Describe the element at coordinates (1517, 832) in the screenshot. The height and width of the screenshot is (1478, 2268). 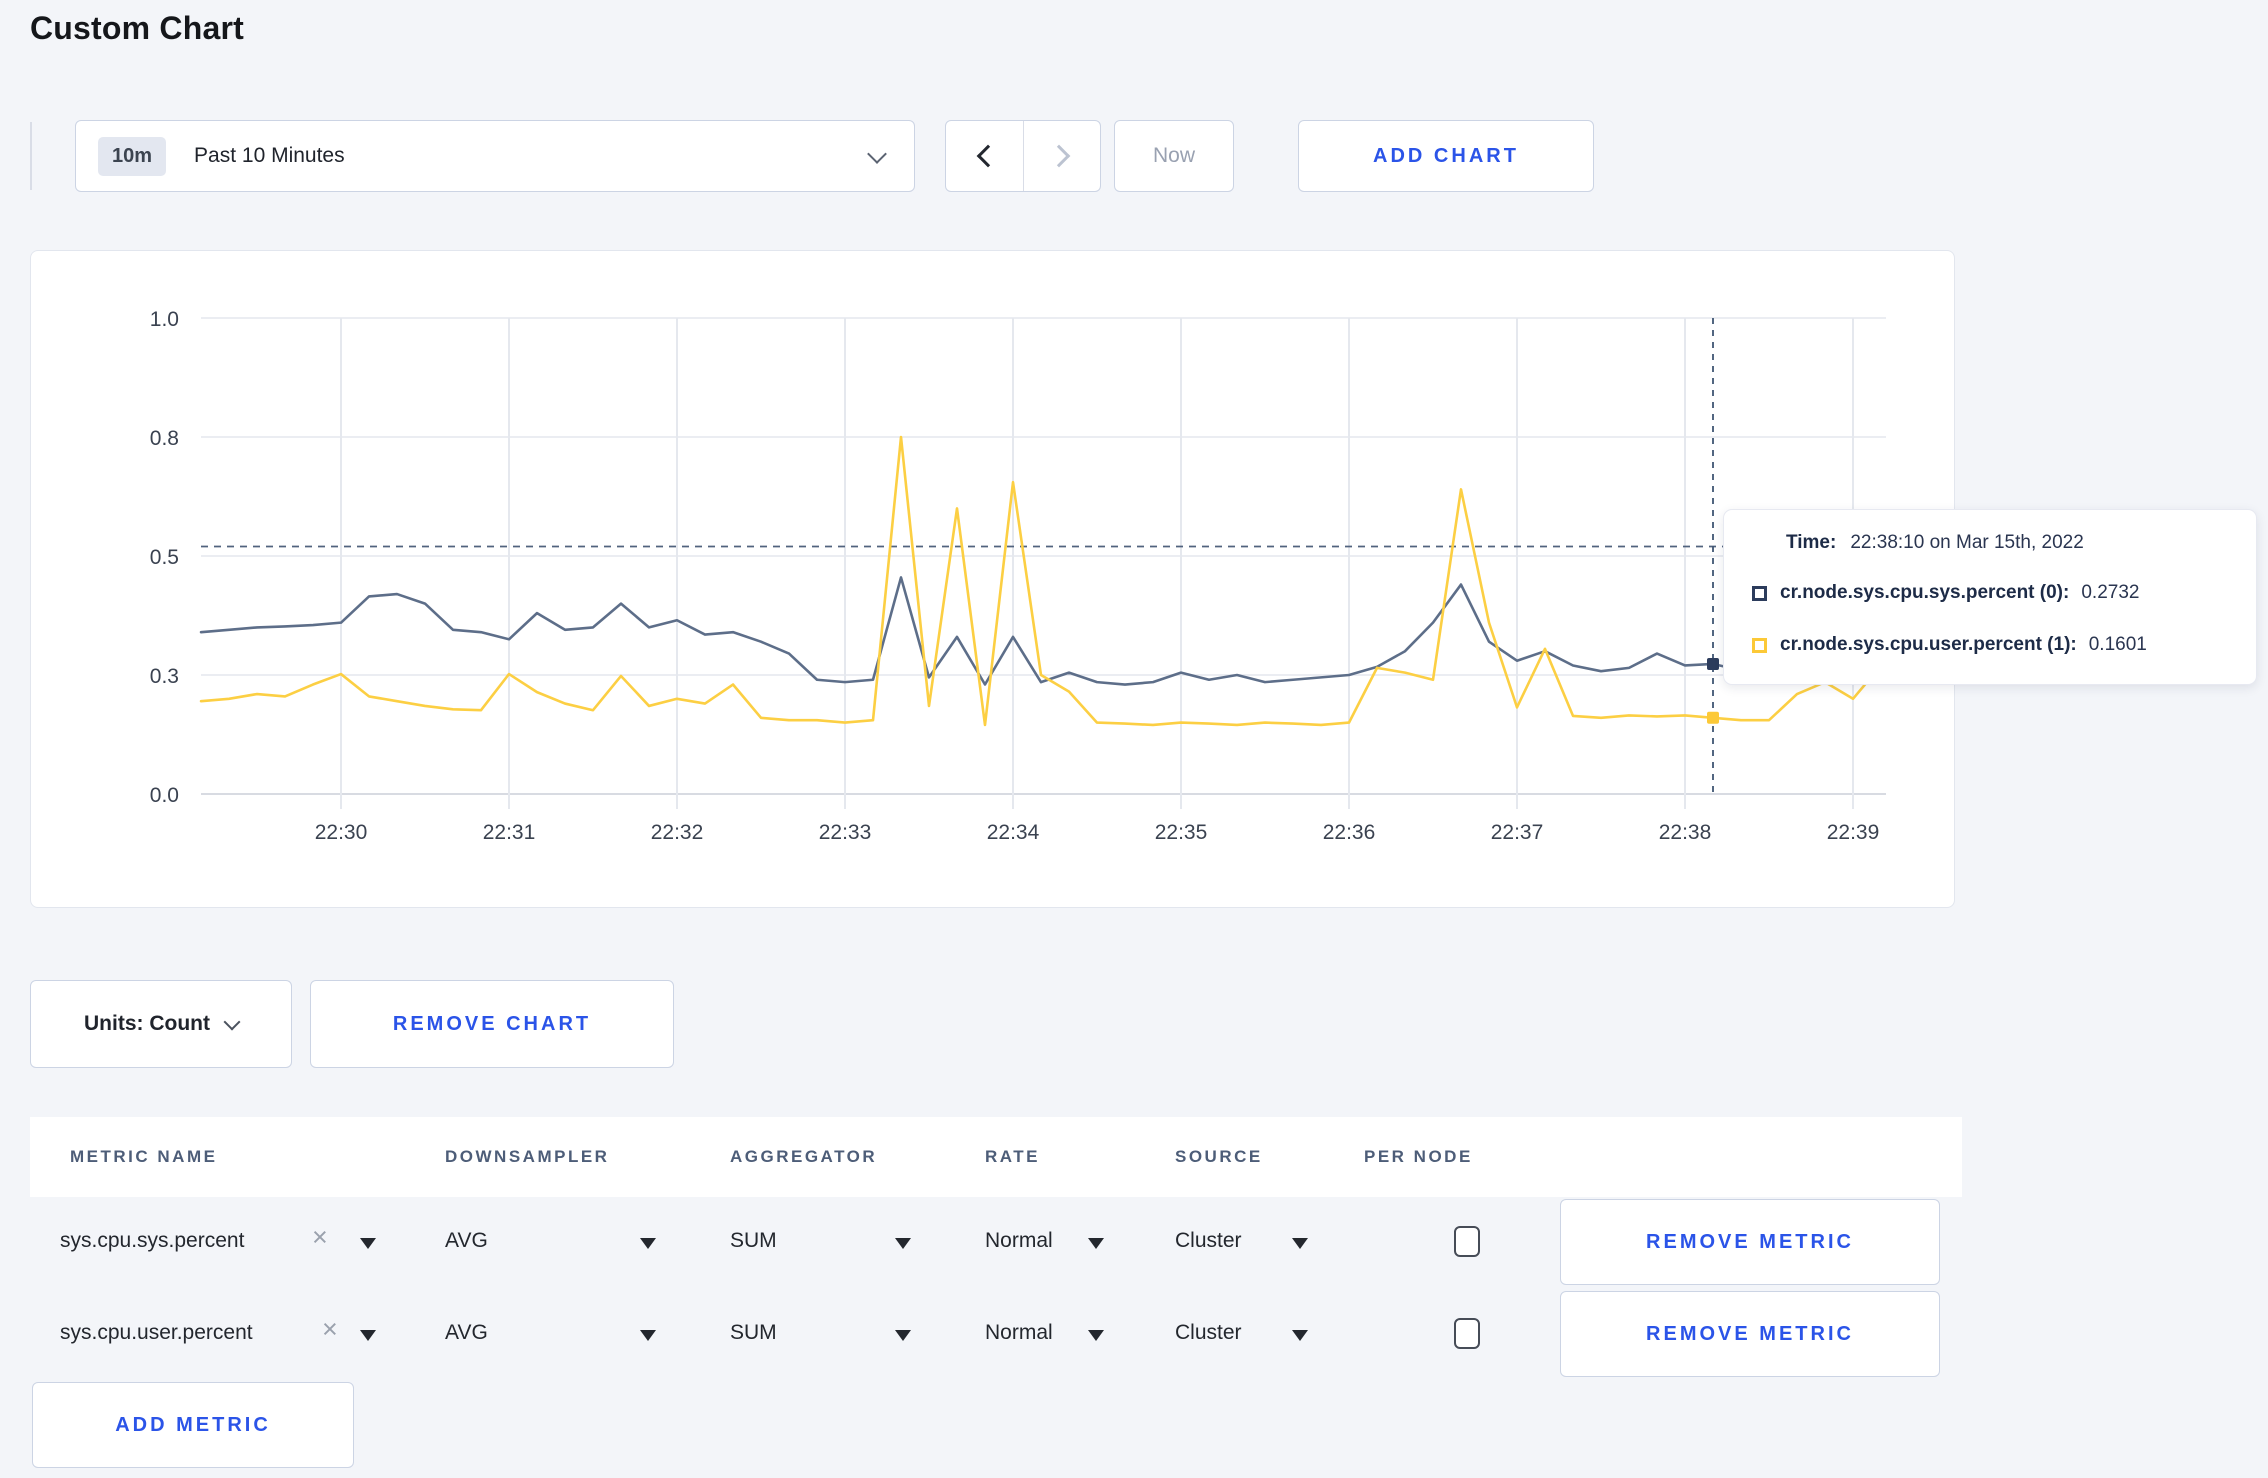
I see `svg-text: 22:37` at that location.